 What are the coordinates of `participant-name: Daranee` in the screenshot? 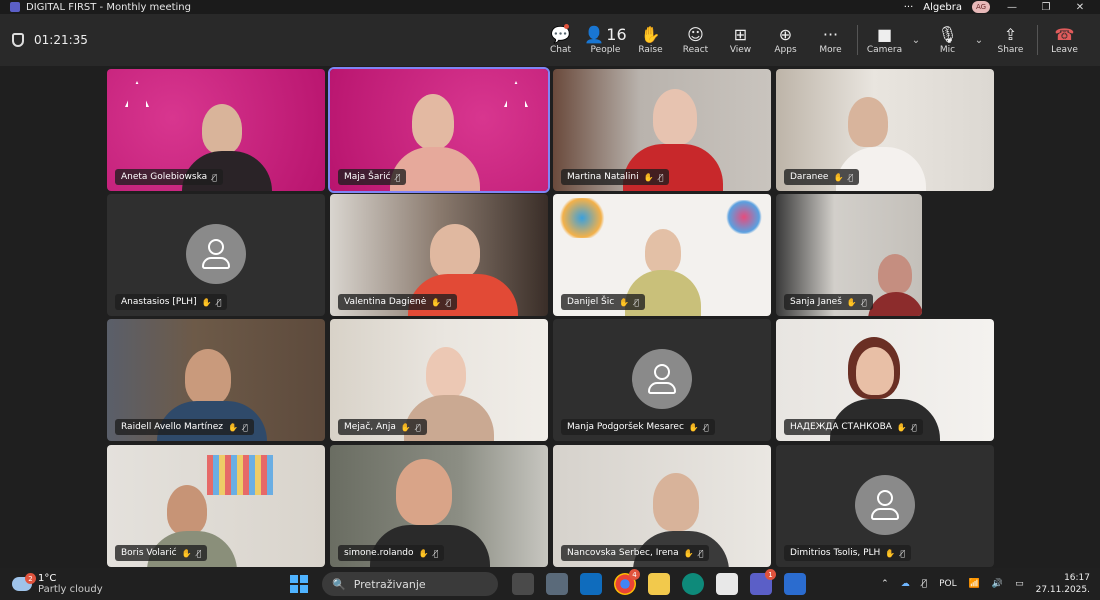 It's located at (809, 177).